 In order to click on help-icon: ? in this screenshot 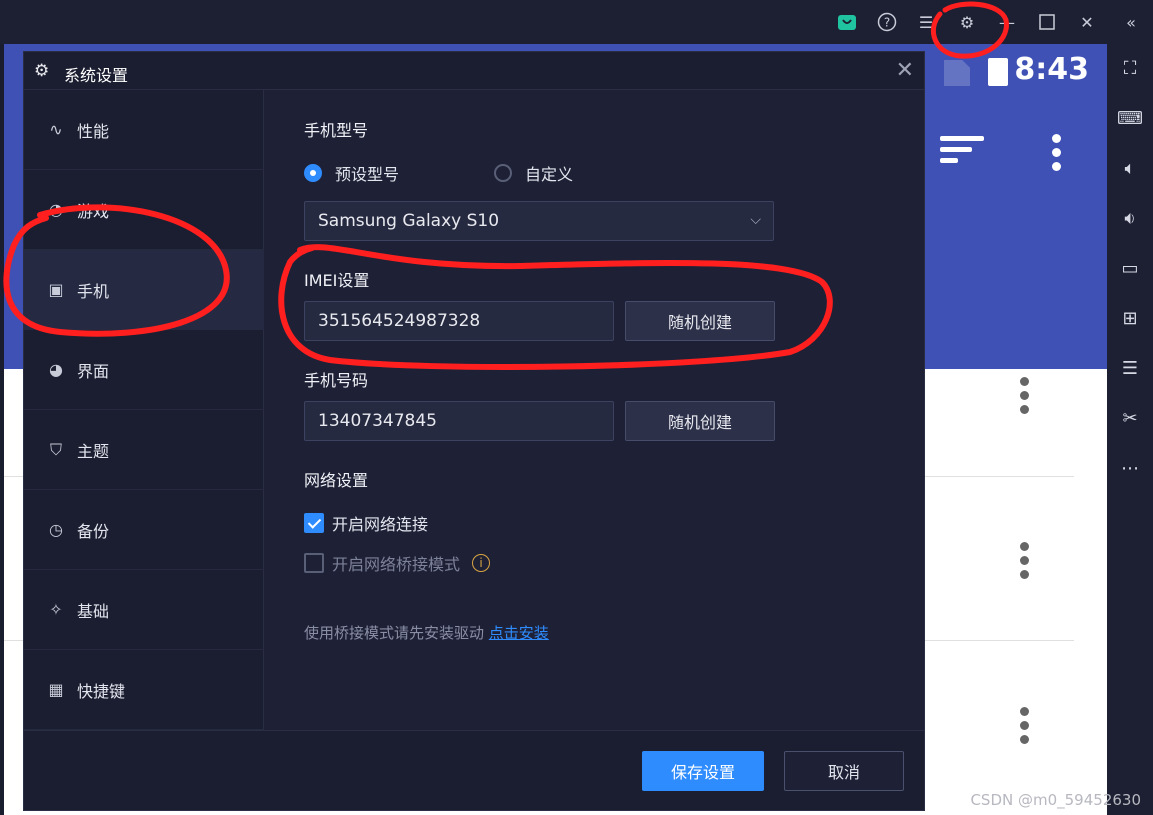, I will do `click(887, 22)`.